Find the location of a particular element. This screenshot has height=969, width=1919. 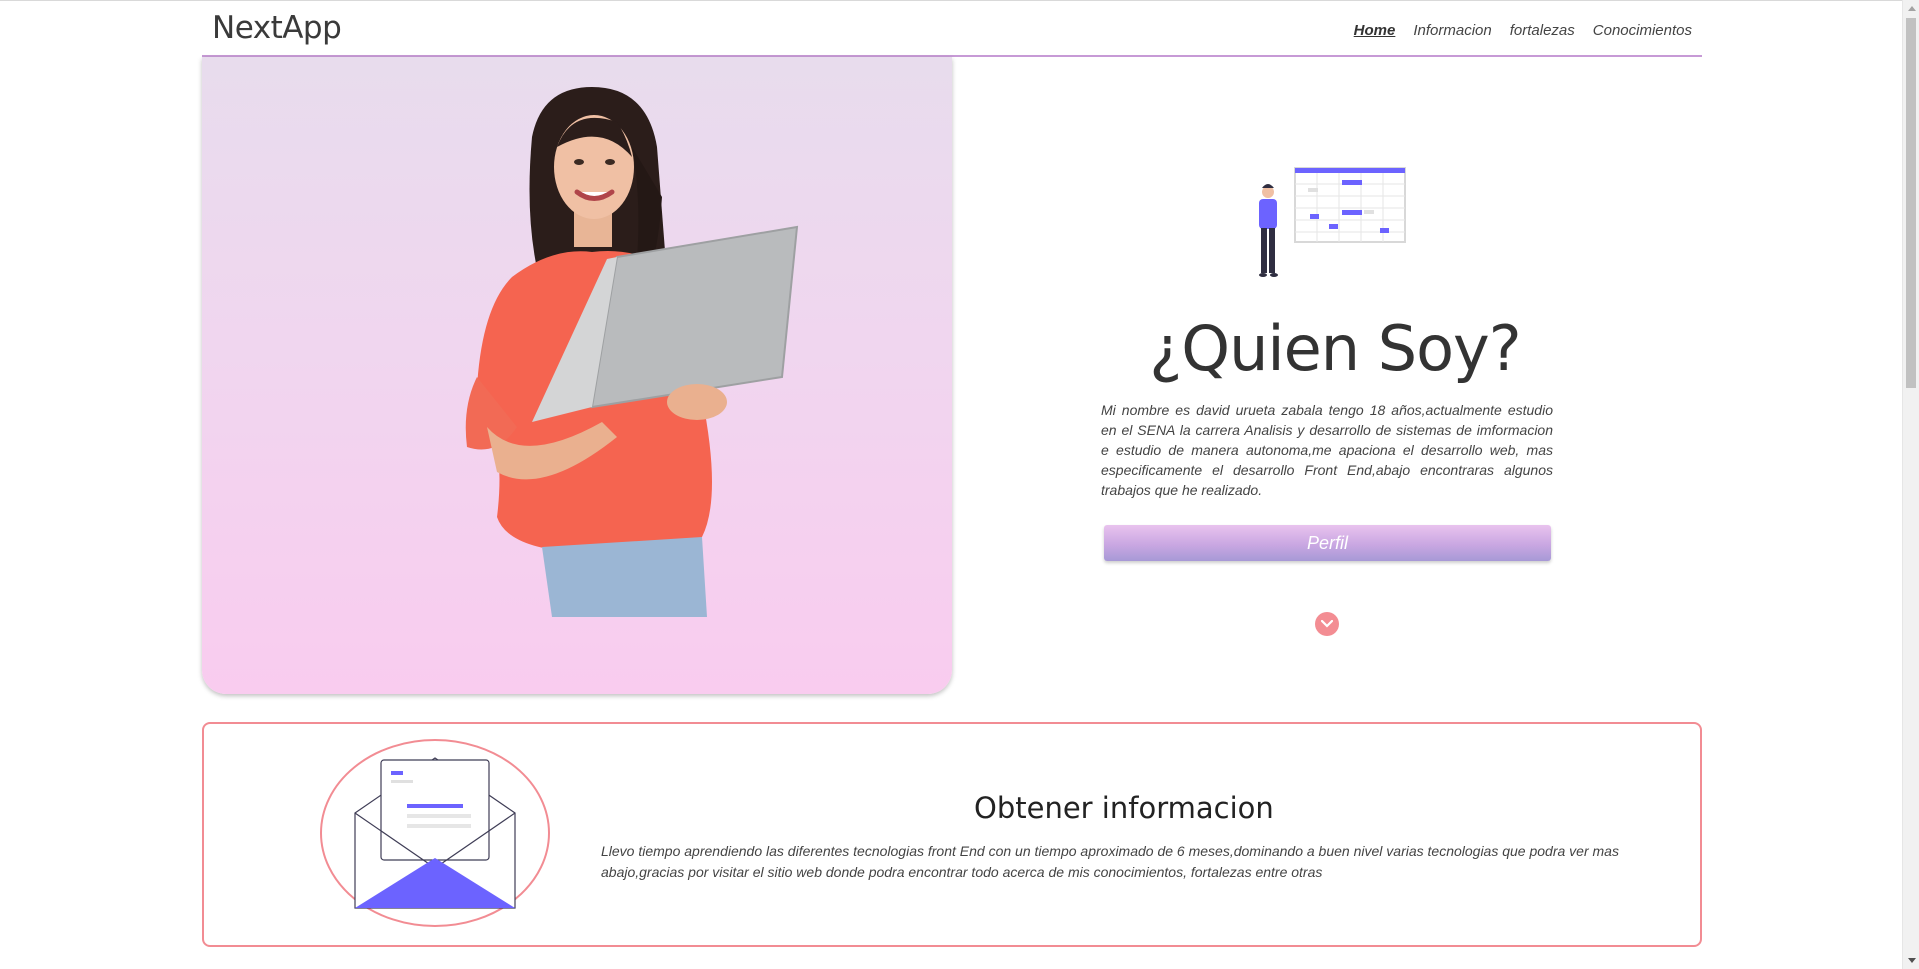

scrollbar-thumb is located at coordinates (1911, 203).